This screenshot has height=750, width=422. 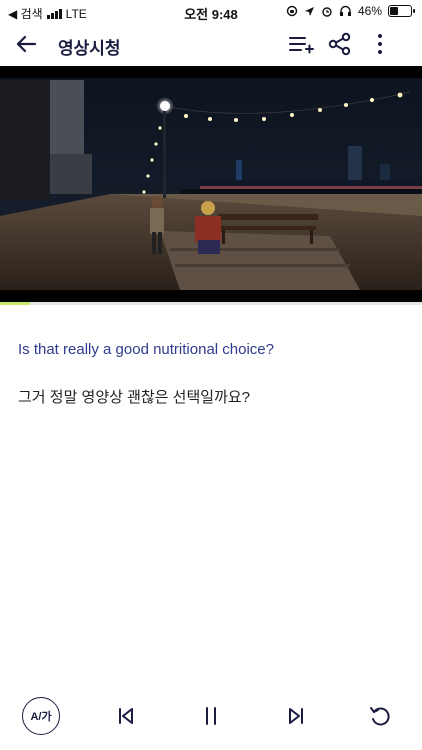 I want to click on back-arrow-icon, so click(x=26, y=44).